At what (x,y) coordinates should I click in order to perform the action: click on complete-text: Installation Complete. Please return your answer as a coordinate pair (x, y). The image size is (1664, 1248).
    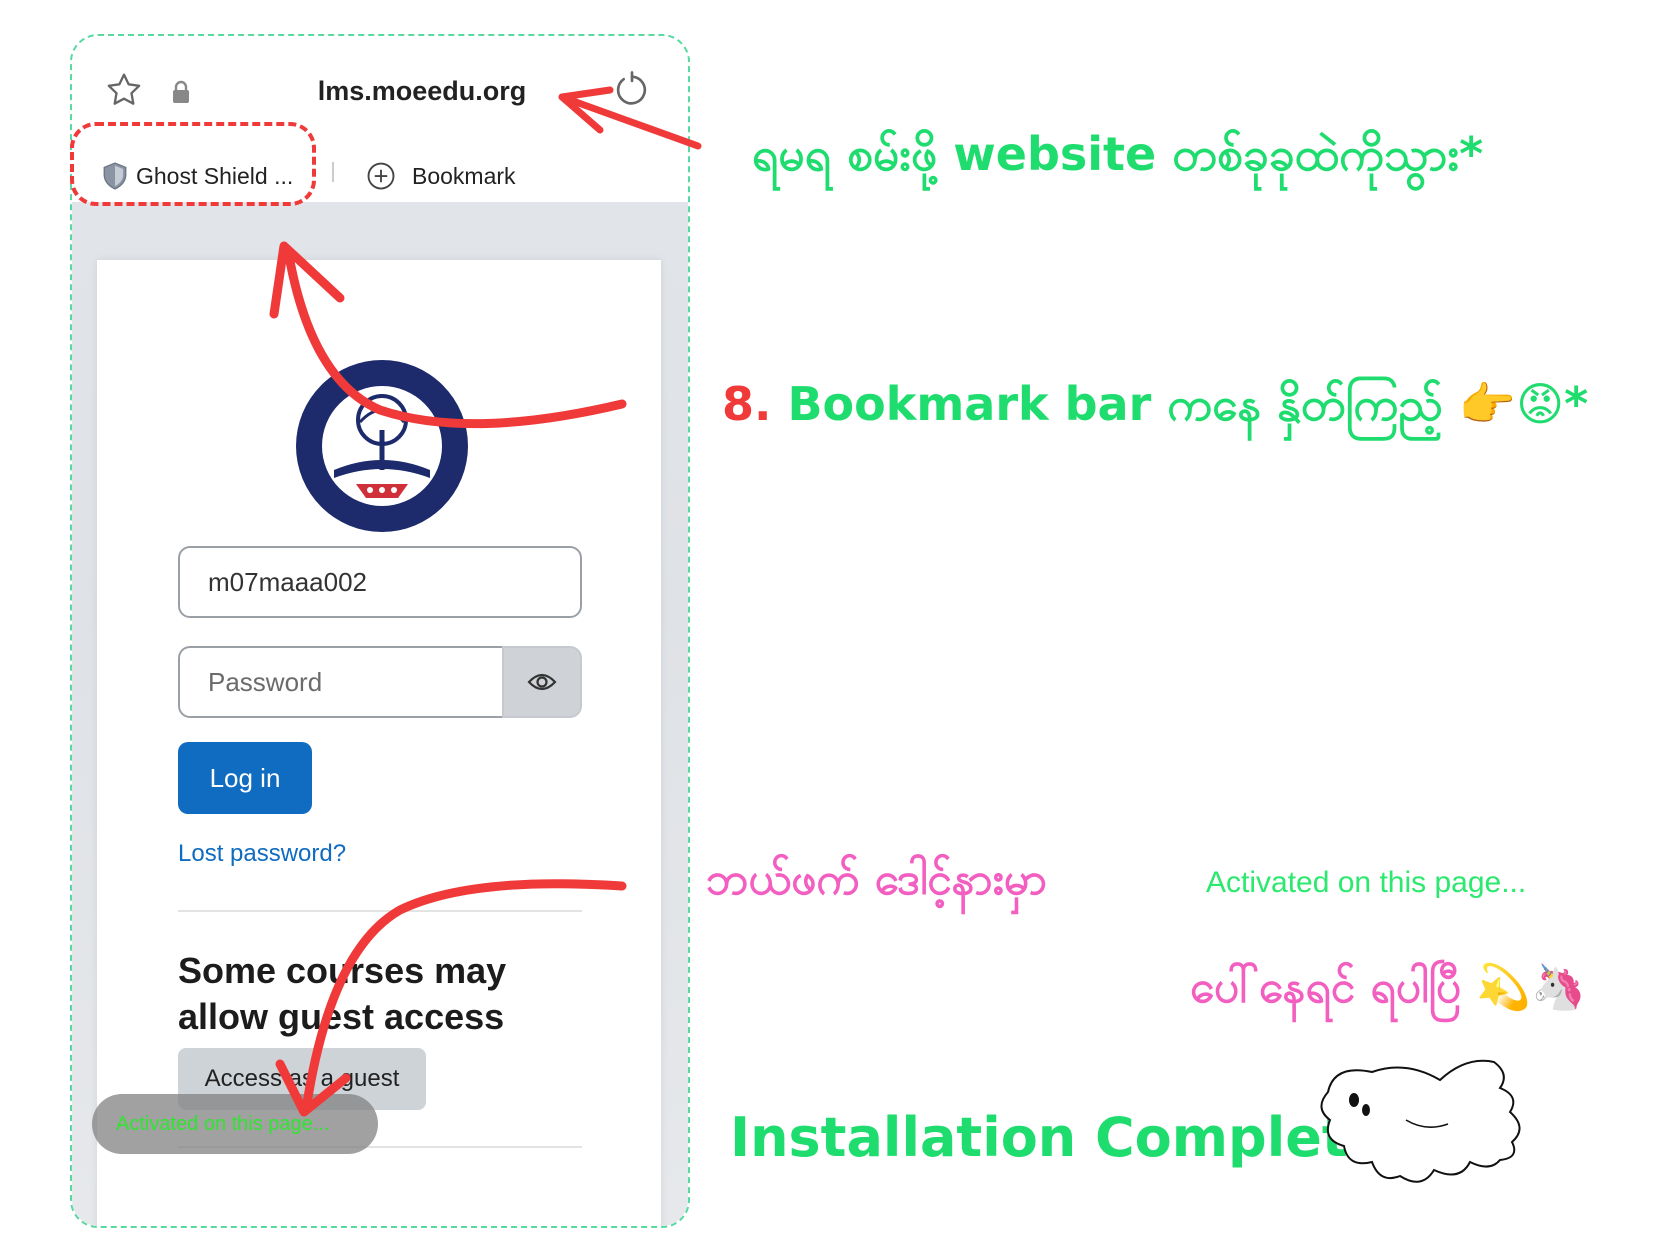
    Looking at the image, I should click on (1057, 1137).